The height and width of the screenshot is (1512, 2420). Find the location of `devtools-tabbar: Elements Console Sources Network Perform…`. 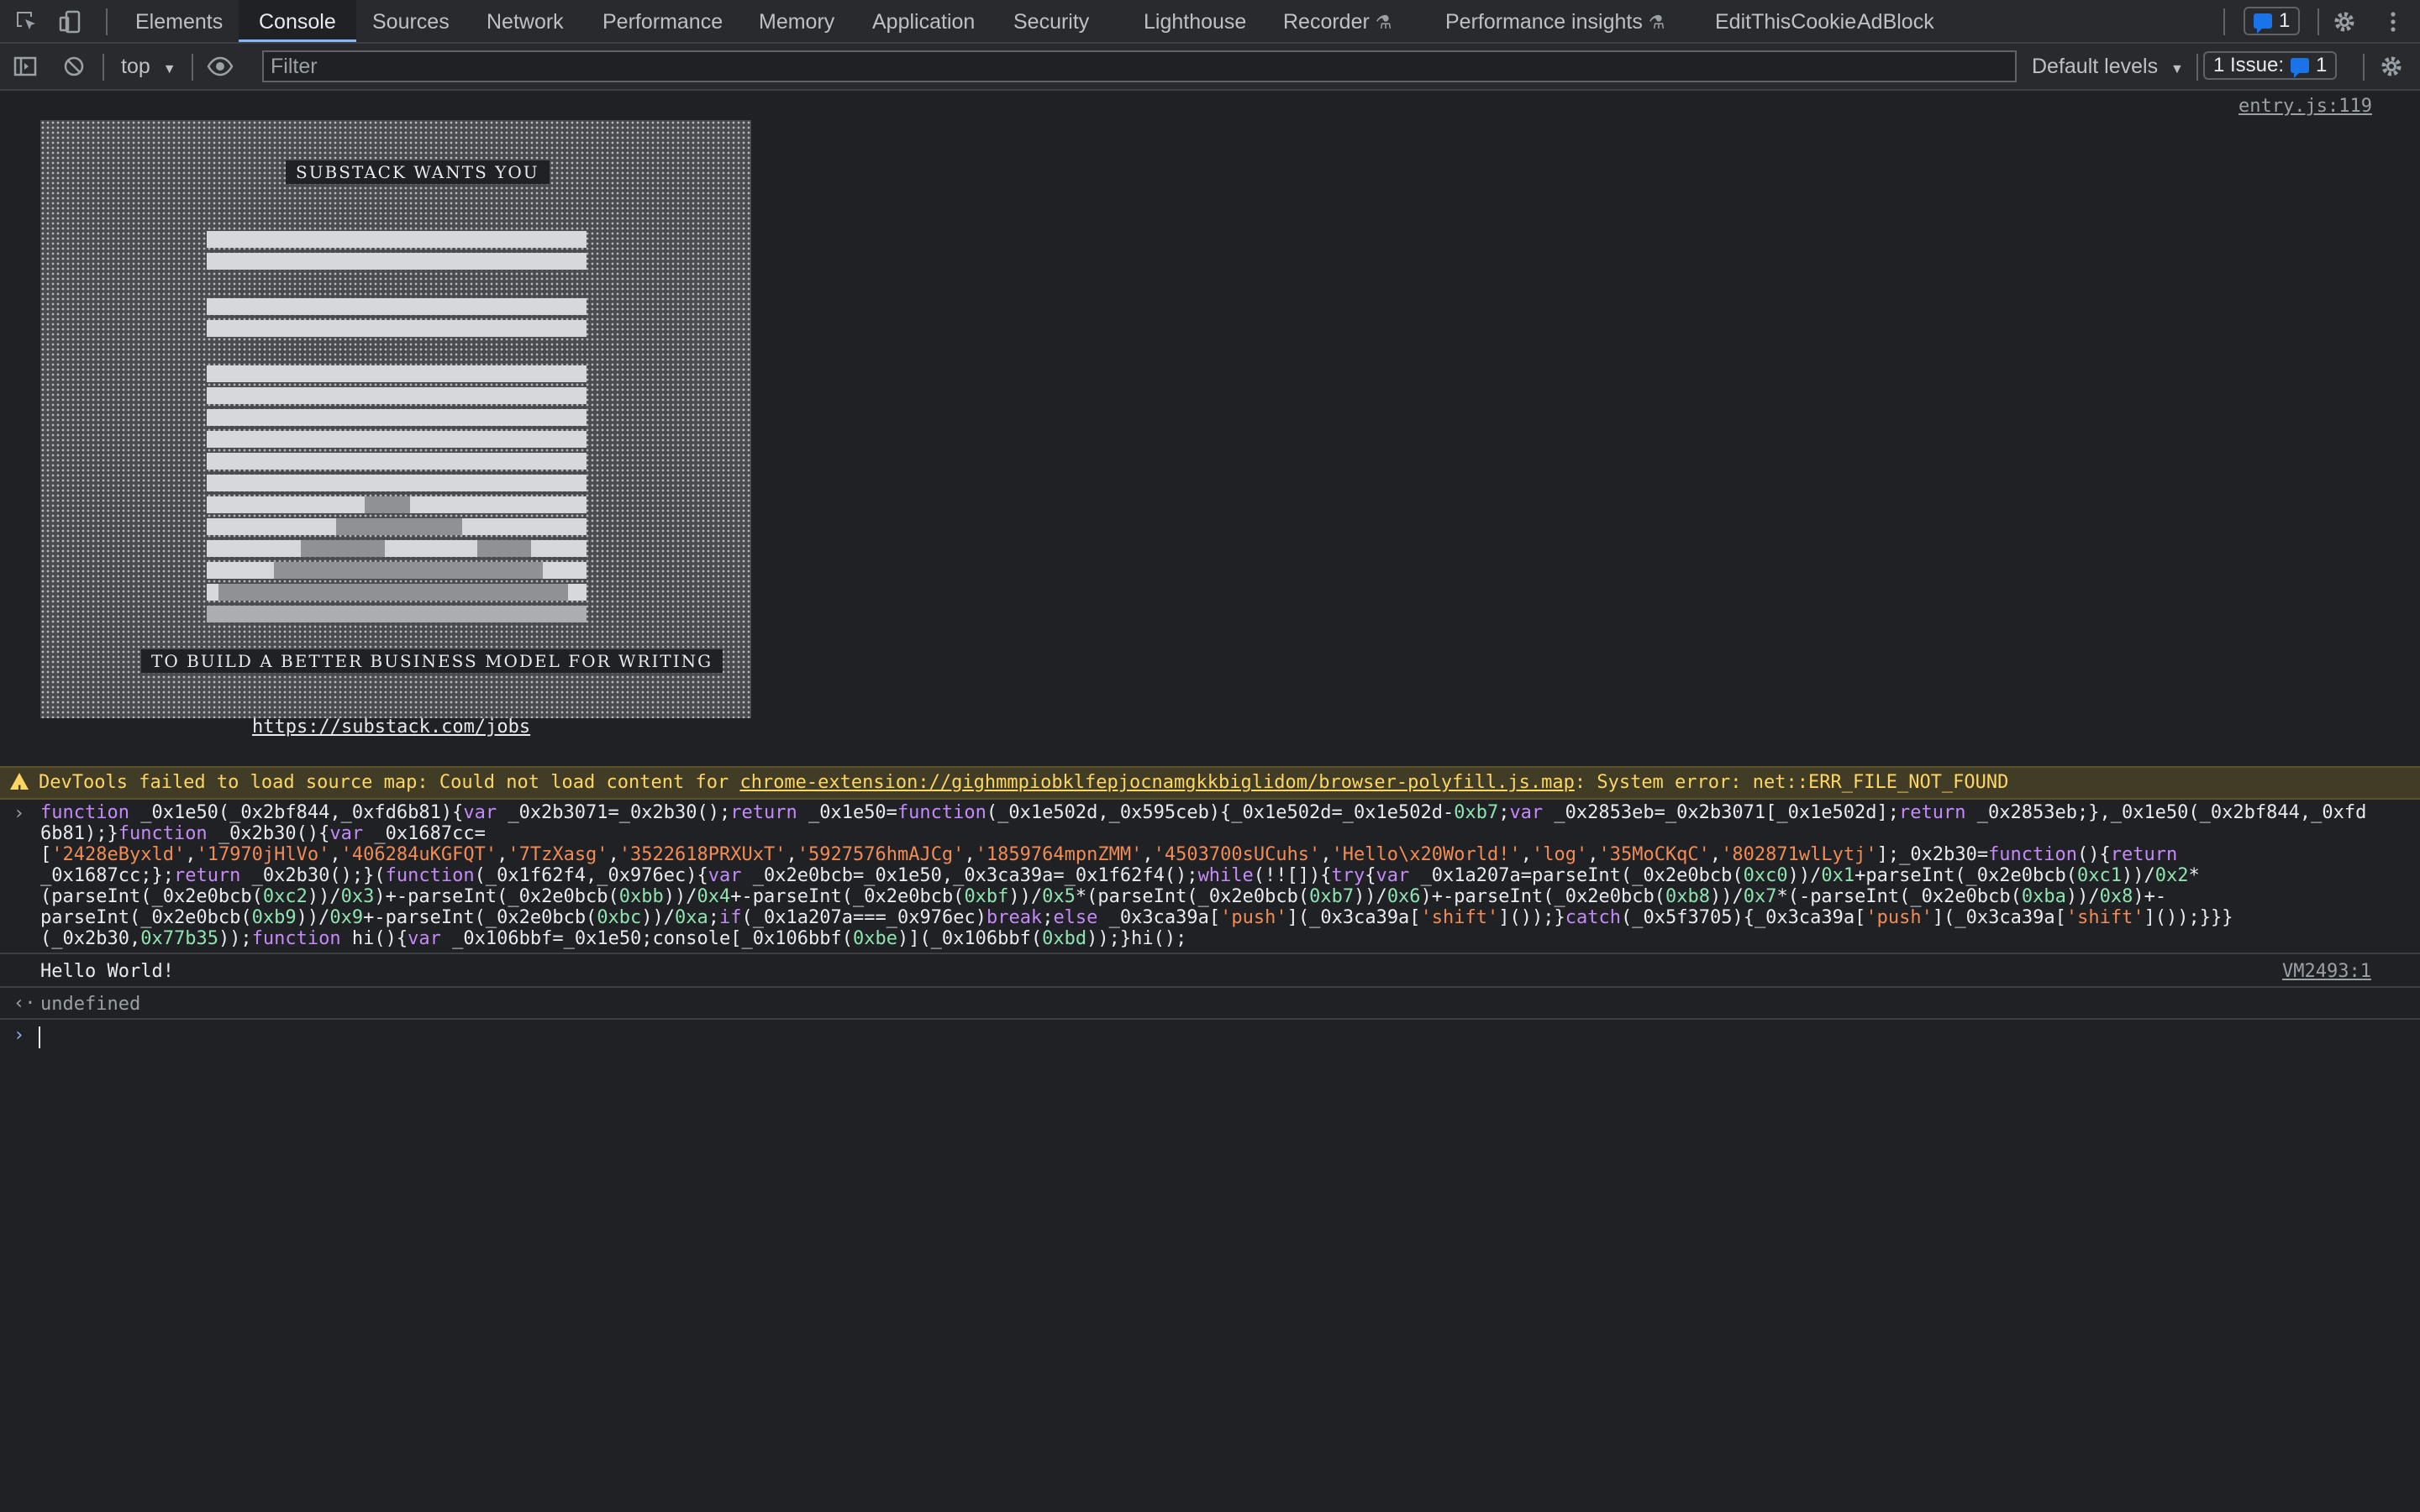

devtools-tabbar: Elements Console Sources Network Perform… is located at coordinates (1210, 22).